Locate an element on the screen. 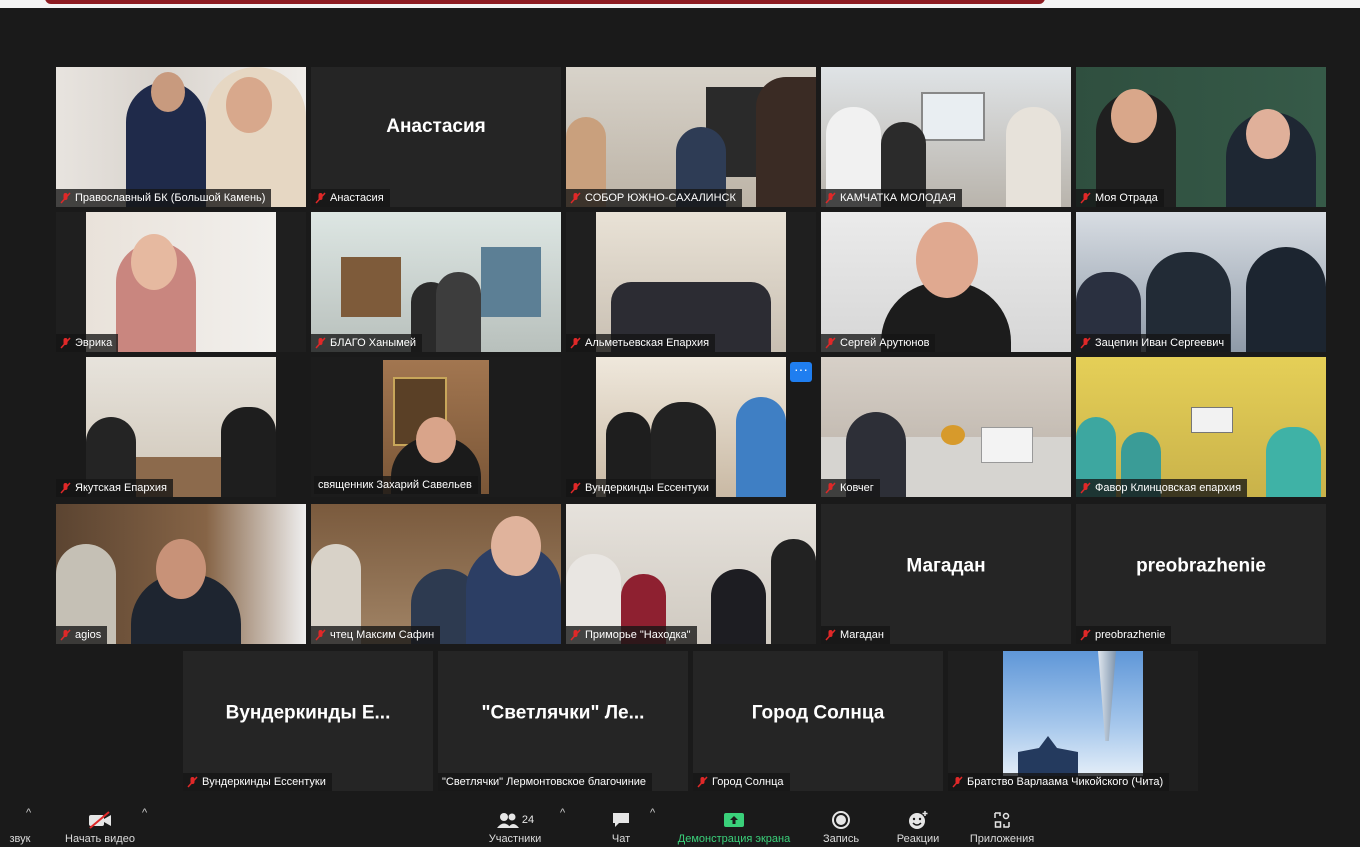 The height and width of the screenshot is (847, 1360). participant-tile: Моя Отрада is located at coordinates (1201, 137).